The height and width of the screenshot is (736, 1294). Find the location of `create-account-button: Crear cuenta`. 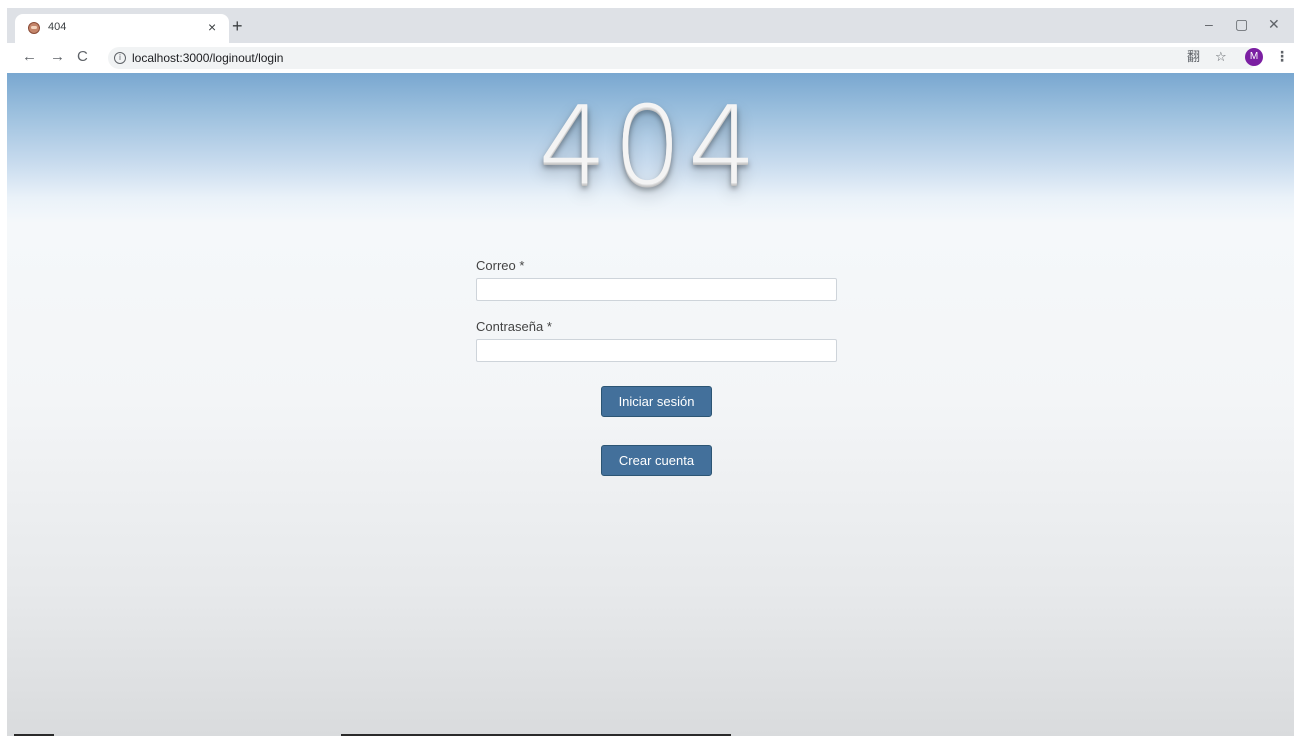

create-account-button: Crear cuenta is located at coordinates (656, 460).